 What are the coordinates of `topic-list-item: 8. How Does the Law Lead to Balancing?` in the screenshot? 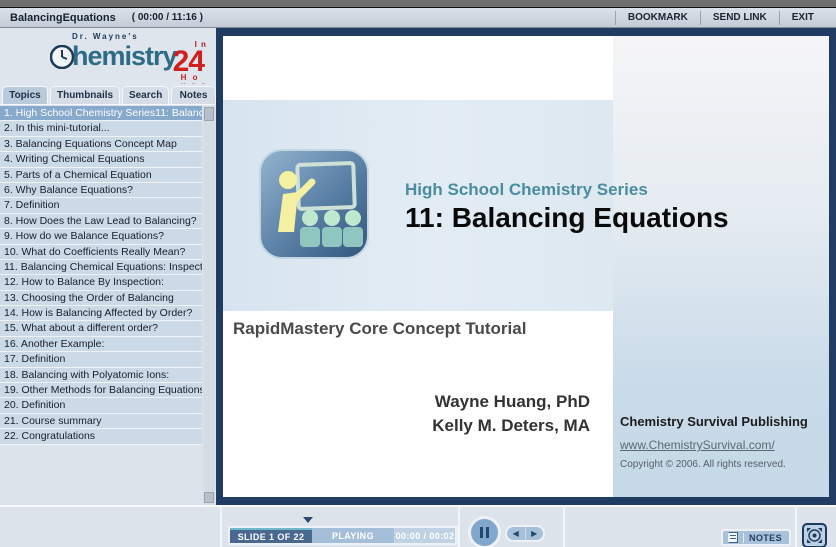 It's located at (101, 221).